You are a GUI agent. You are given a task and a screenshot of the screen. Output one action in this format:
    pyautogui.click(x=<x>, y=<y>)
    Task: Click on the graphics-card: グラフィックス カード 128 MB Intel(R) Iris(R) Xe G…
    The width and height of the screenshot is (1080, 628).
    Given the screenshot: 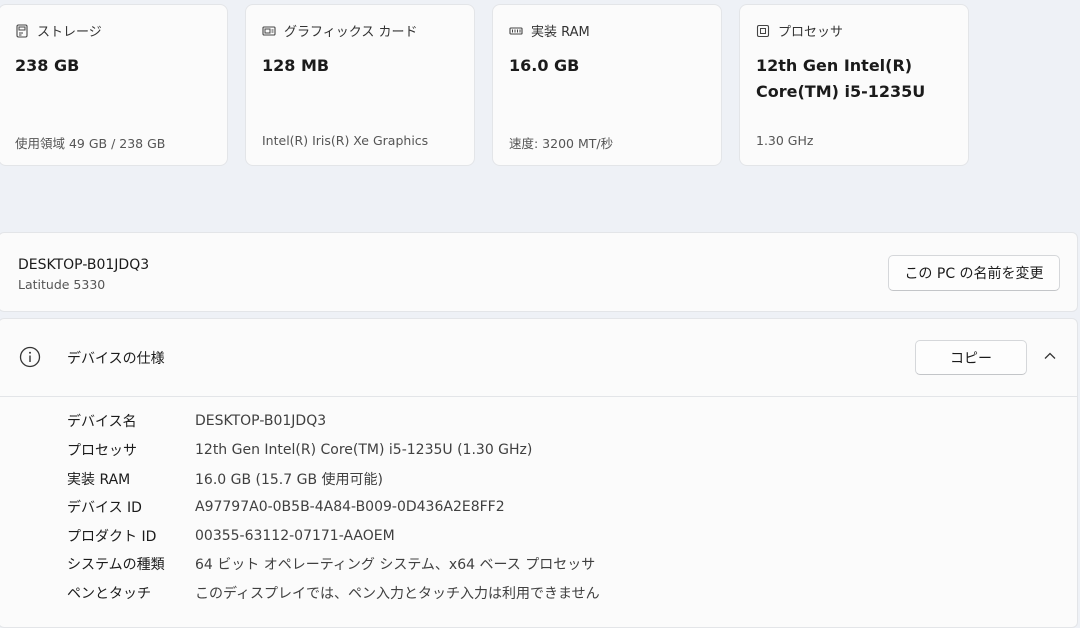 What is the action you would take?
    pyautogui.click(x=360, y=85)
    